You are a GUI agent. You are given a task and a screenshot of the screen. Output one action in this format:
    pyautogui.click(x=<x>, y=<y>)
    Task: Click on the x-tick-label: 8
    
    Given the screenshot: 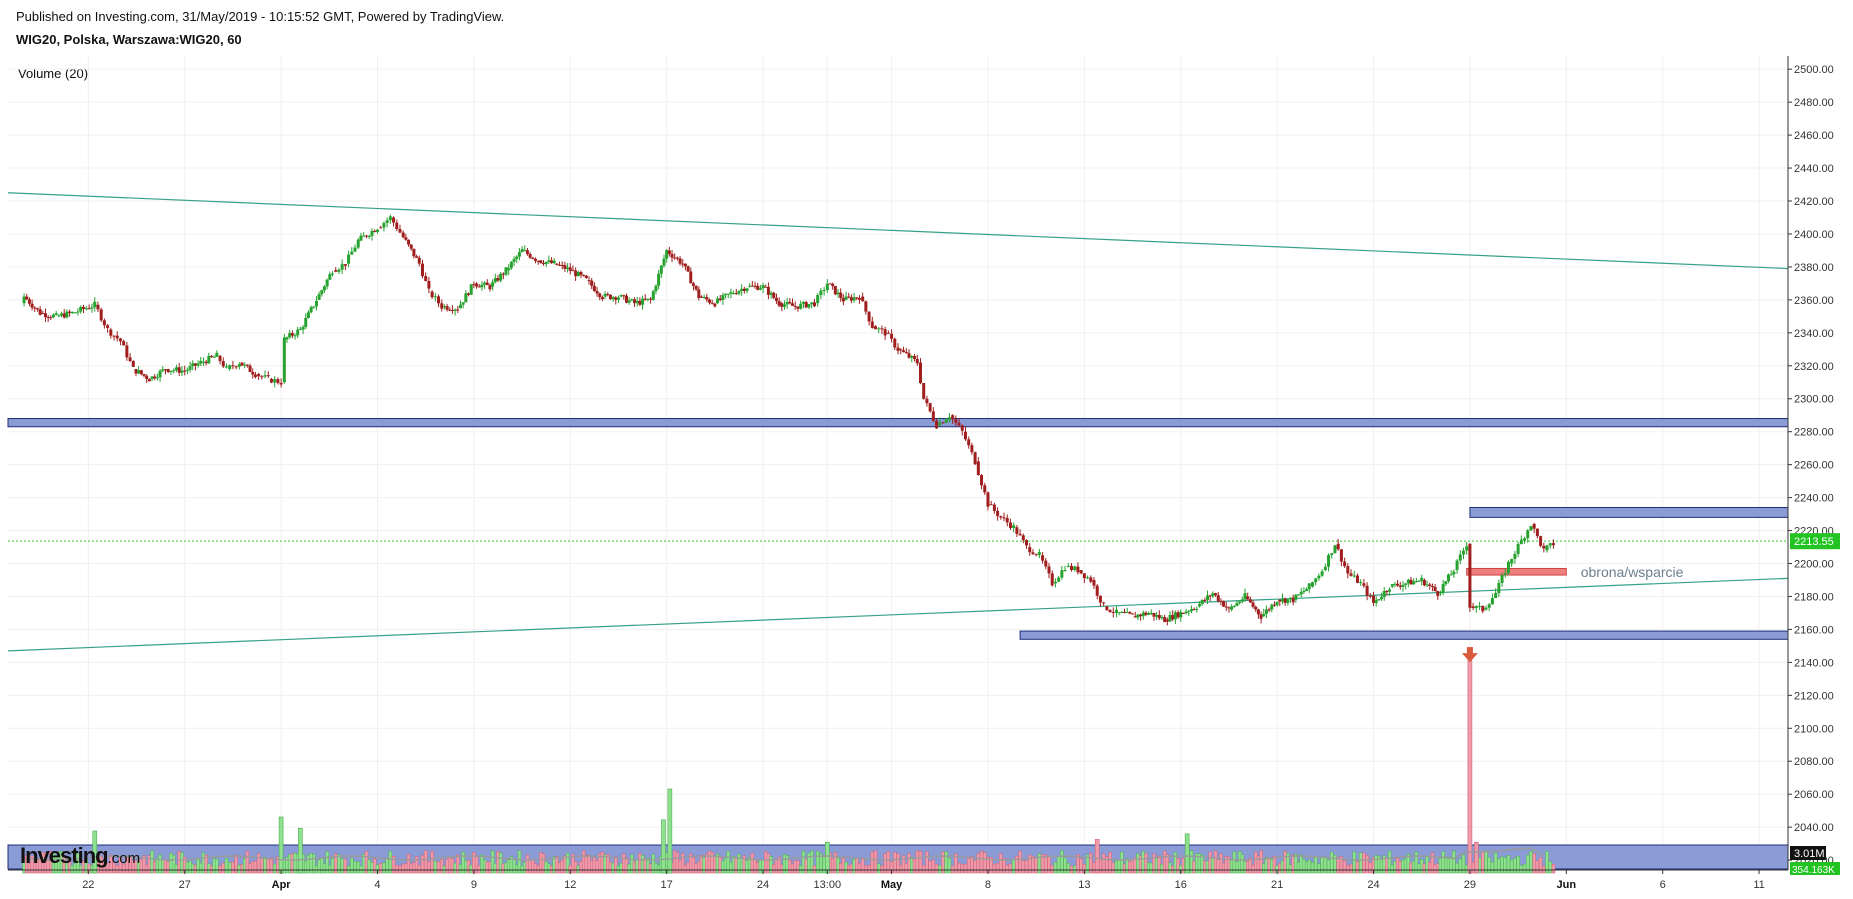 What is the action you would take?
    pyautogui.click(x=988, y=885)
    